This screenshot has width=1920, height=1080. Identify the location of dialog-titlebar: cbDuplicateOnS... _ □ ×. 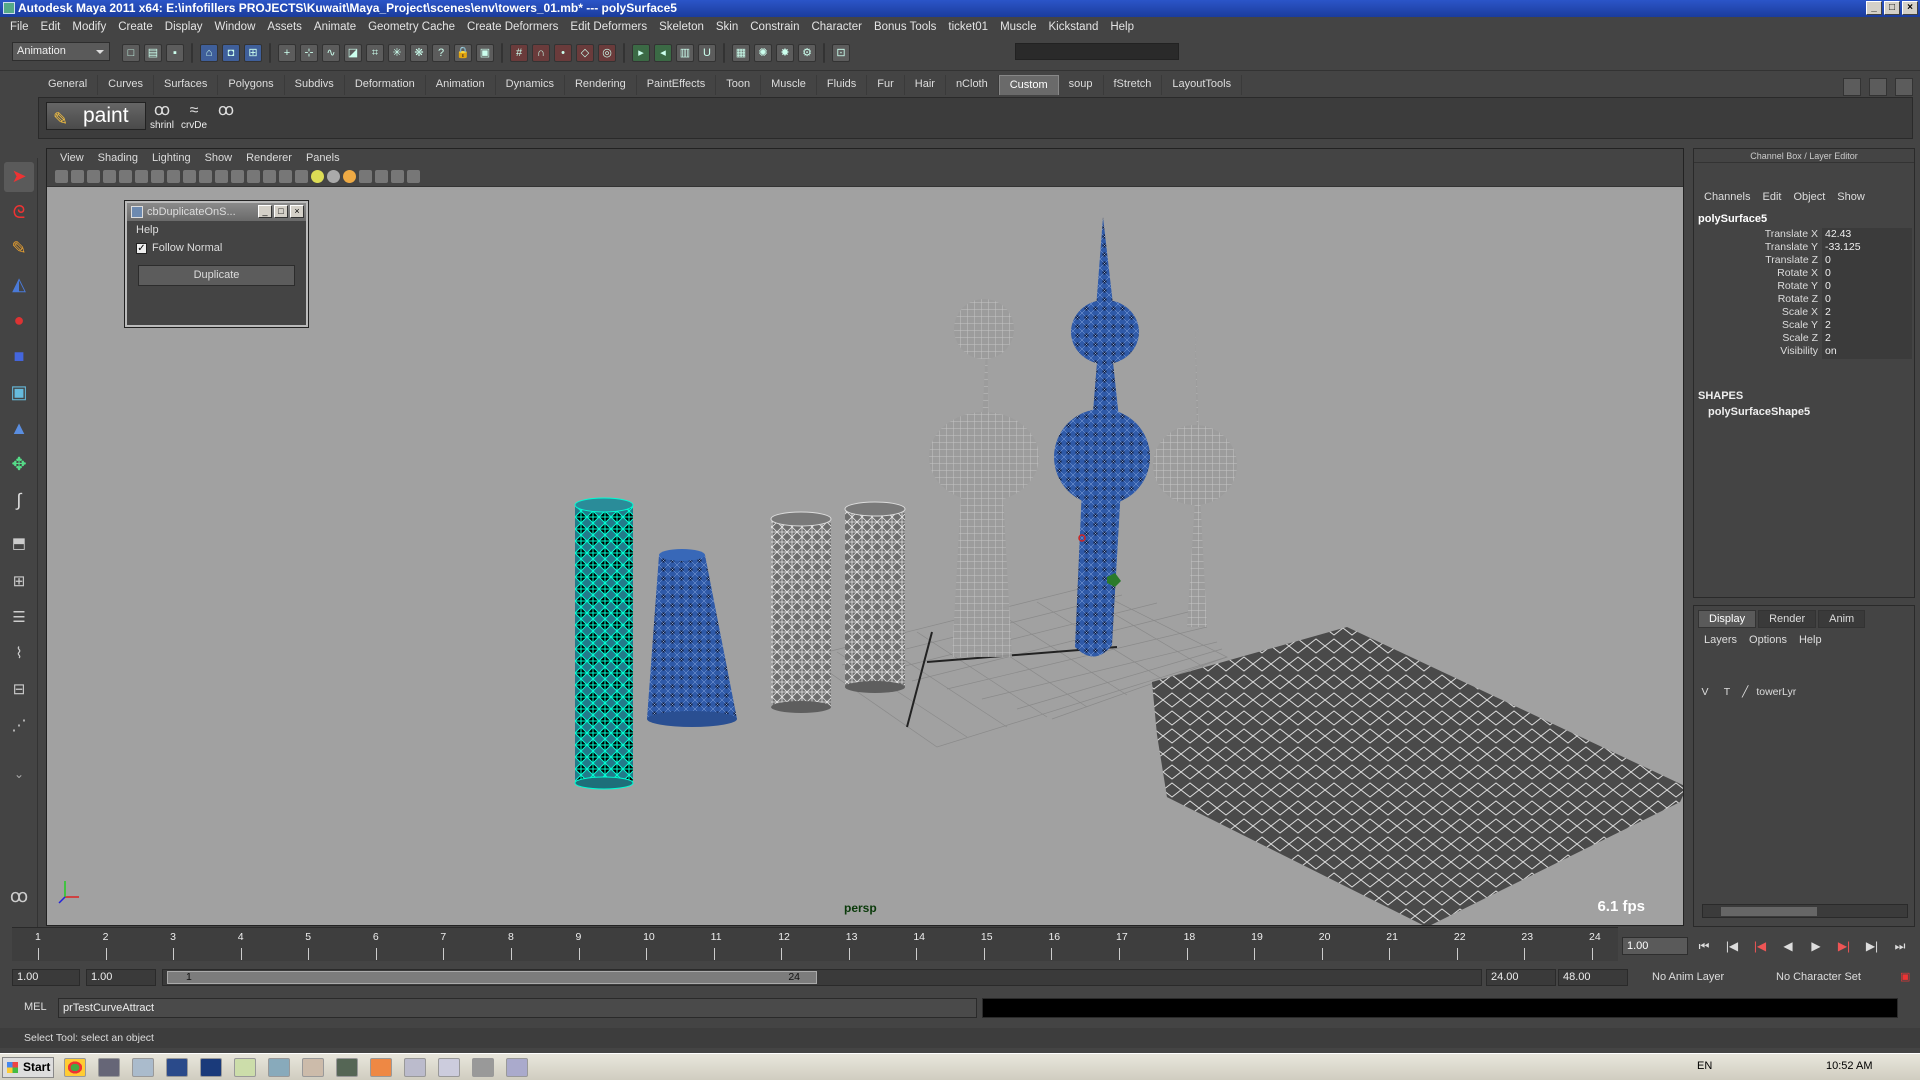
(216, 212).